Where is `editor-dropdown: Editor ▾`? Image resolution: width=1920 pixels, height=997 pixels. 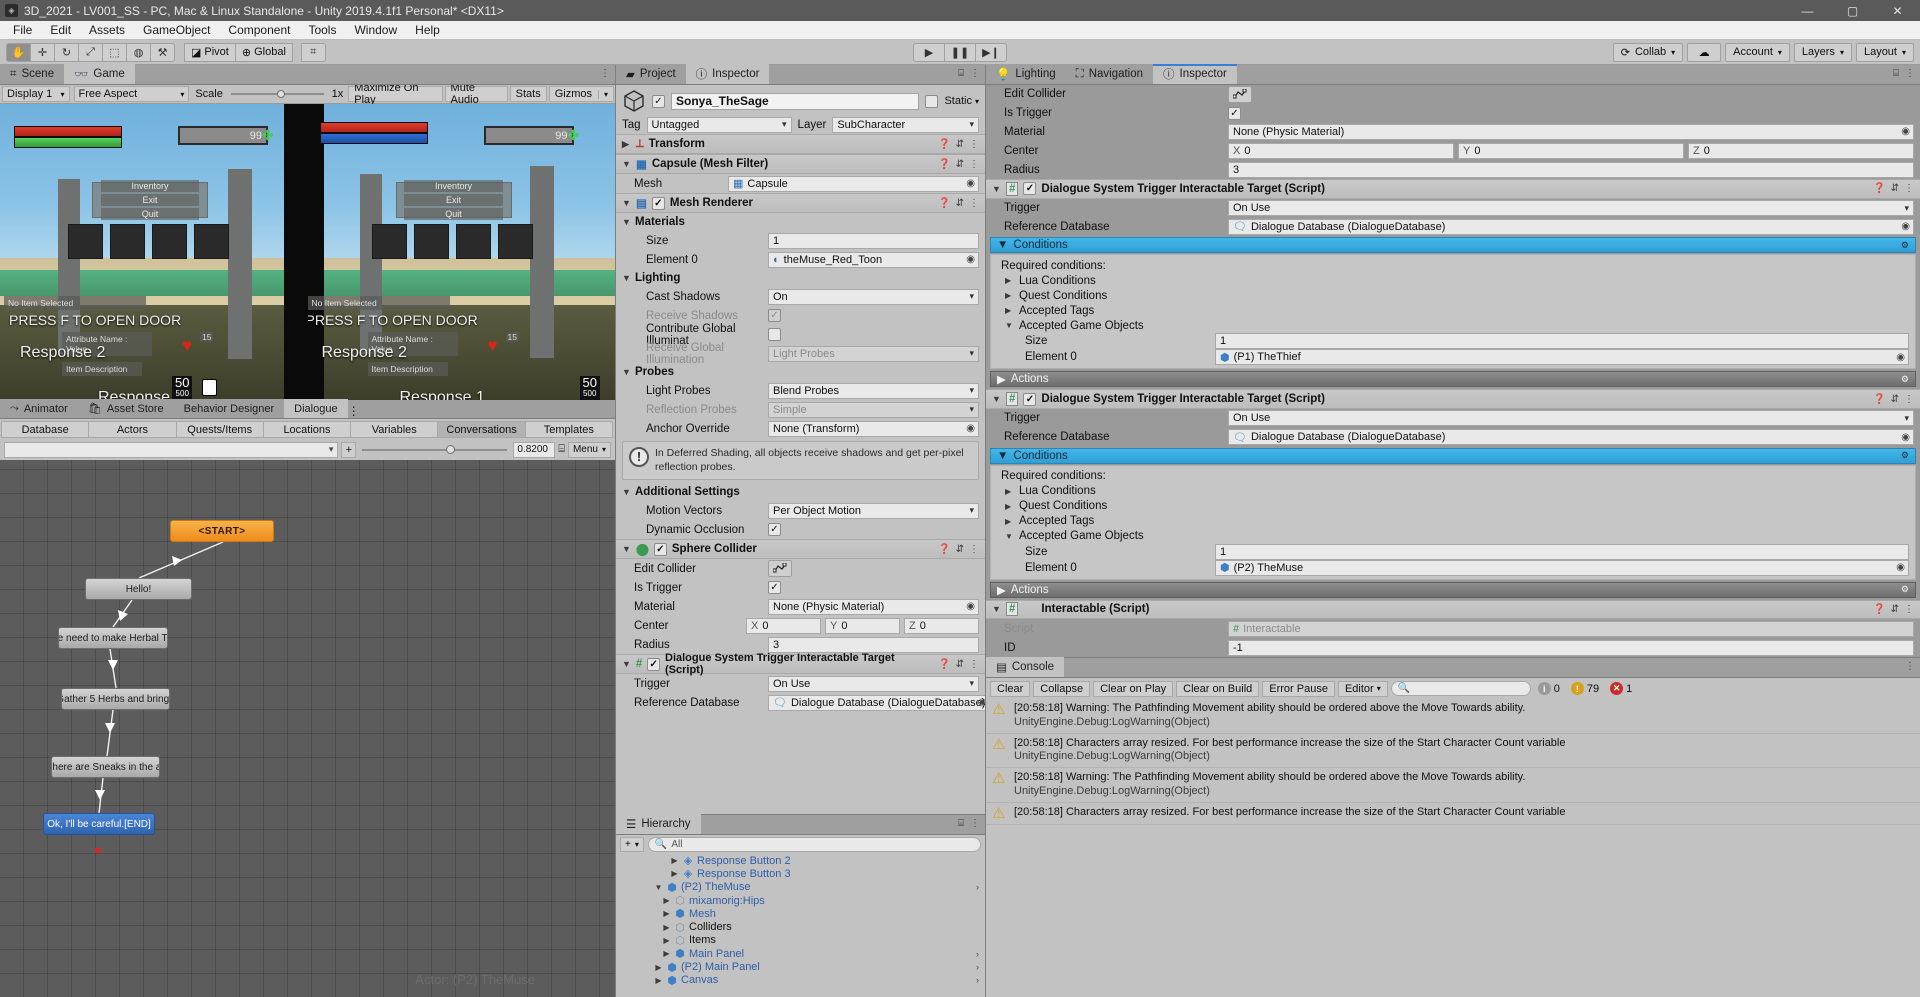
editor-dropdown: Editor ▾ is located at coordinates (1362, 688).